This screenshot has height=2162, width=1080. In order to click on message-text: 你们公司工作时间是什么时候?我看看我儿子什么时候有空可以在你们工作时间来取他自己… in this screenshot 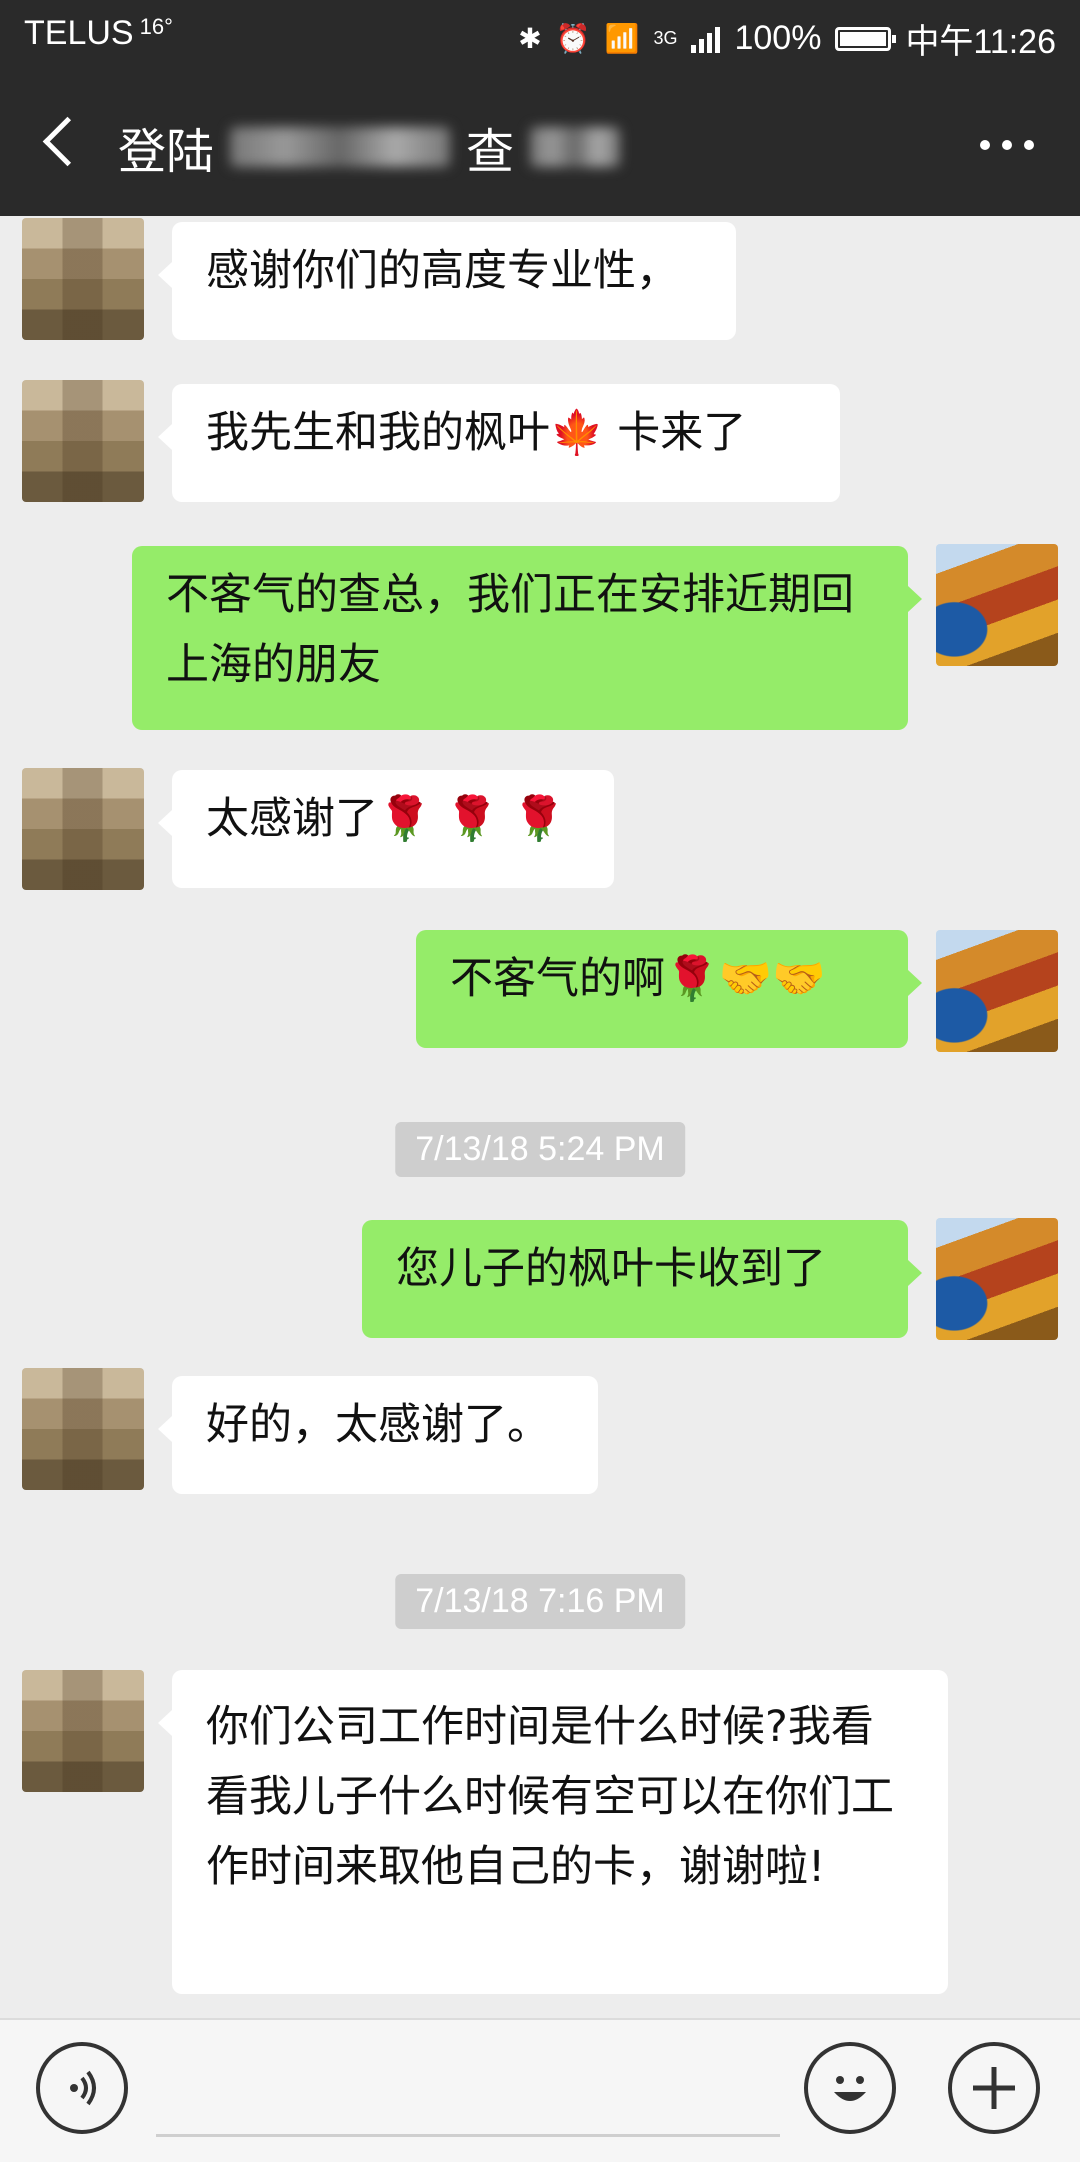, I will do `click(550, 1797)`.